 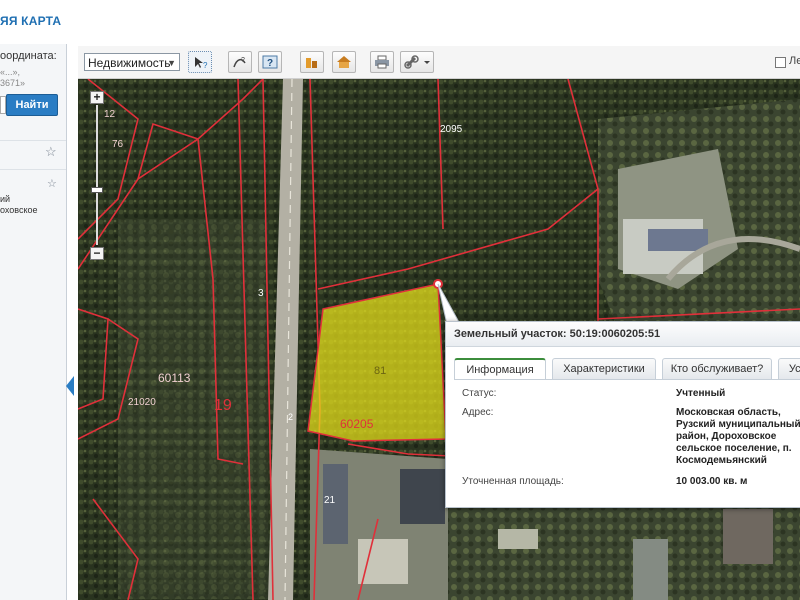 I want to click on link-button, so click(x=417, y=62).